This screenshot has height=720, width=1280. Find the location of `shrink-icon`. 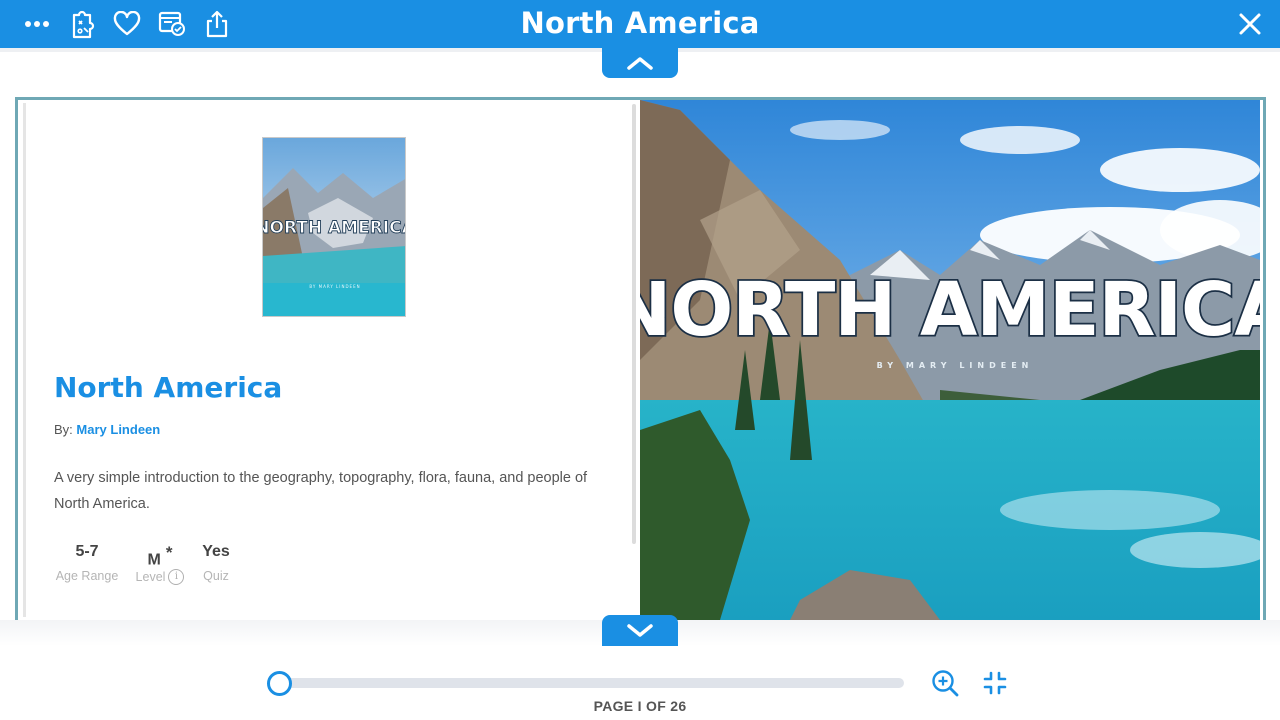

shrink-icon is located at coordinates (995, 683).